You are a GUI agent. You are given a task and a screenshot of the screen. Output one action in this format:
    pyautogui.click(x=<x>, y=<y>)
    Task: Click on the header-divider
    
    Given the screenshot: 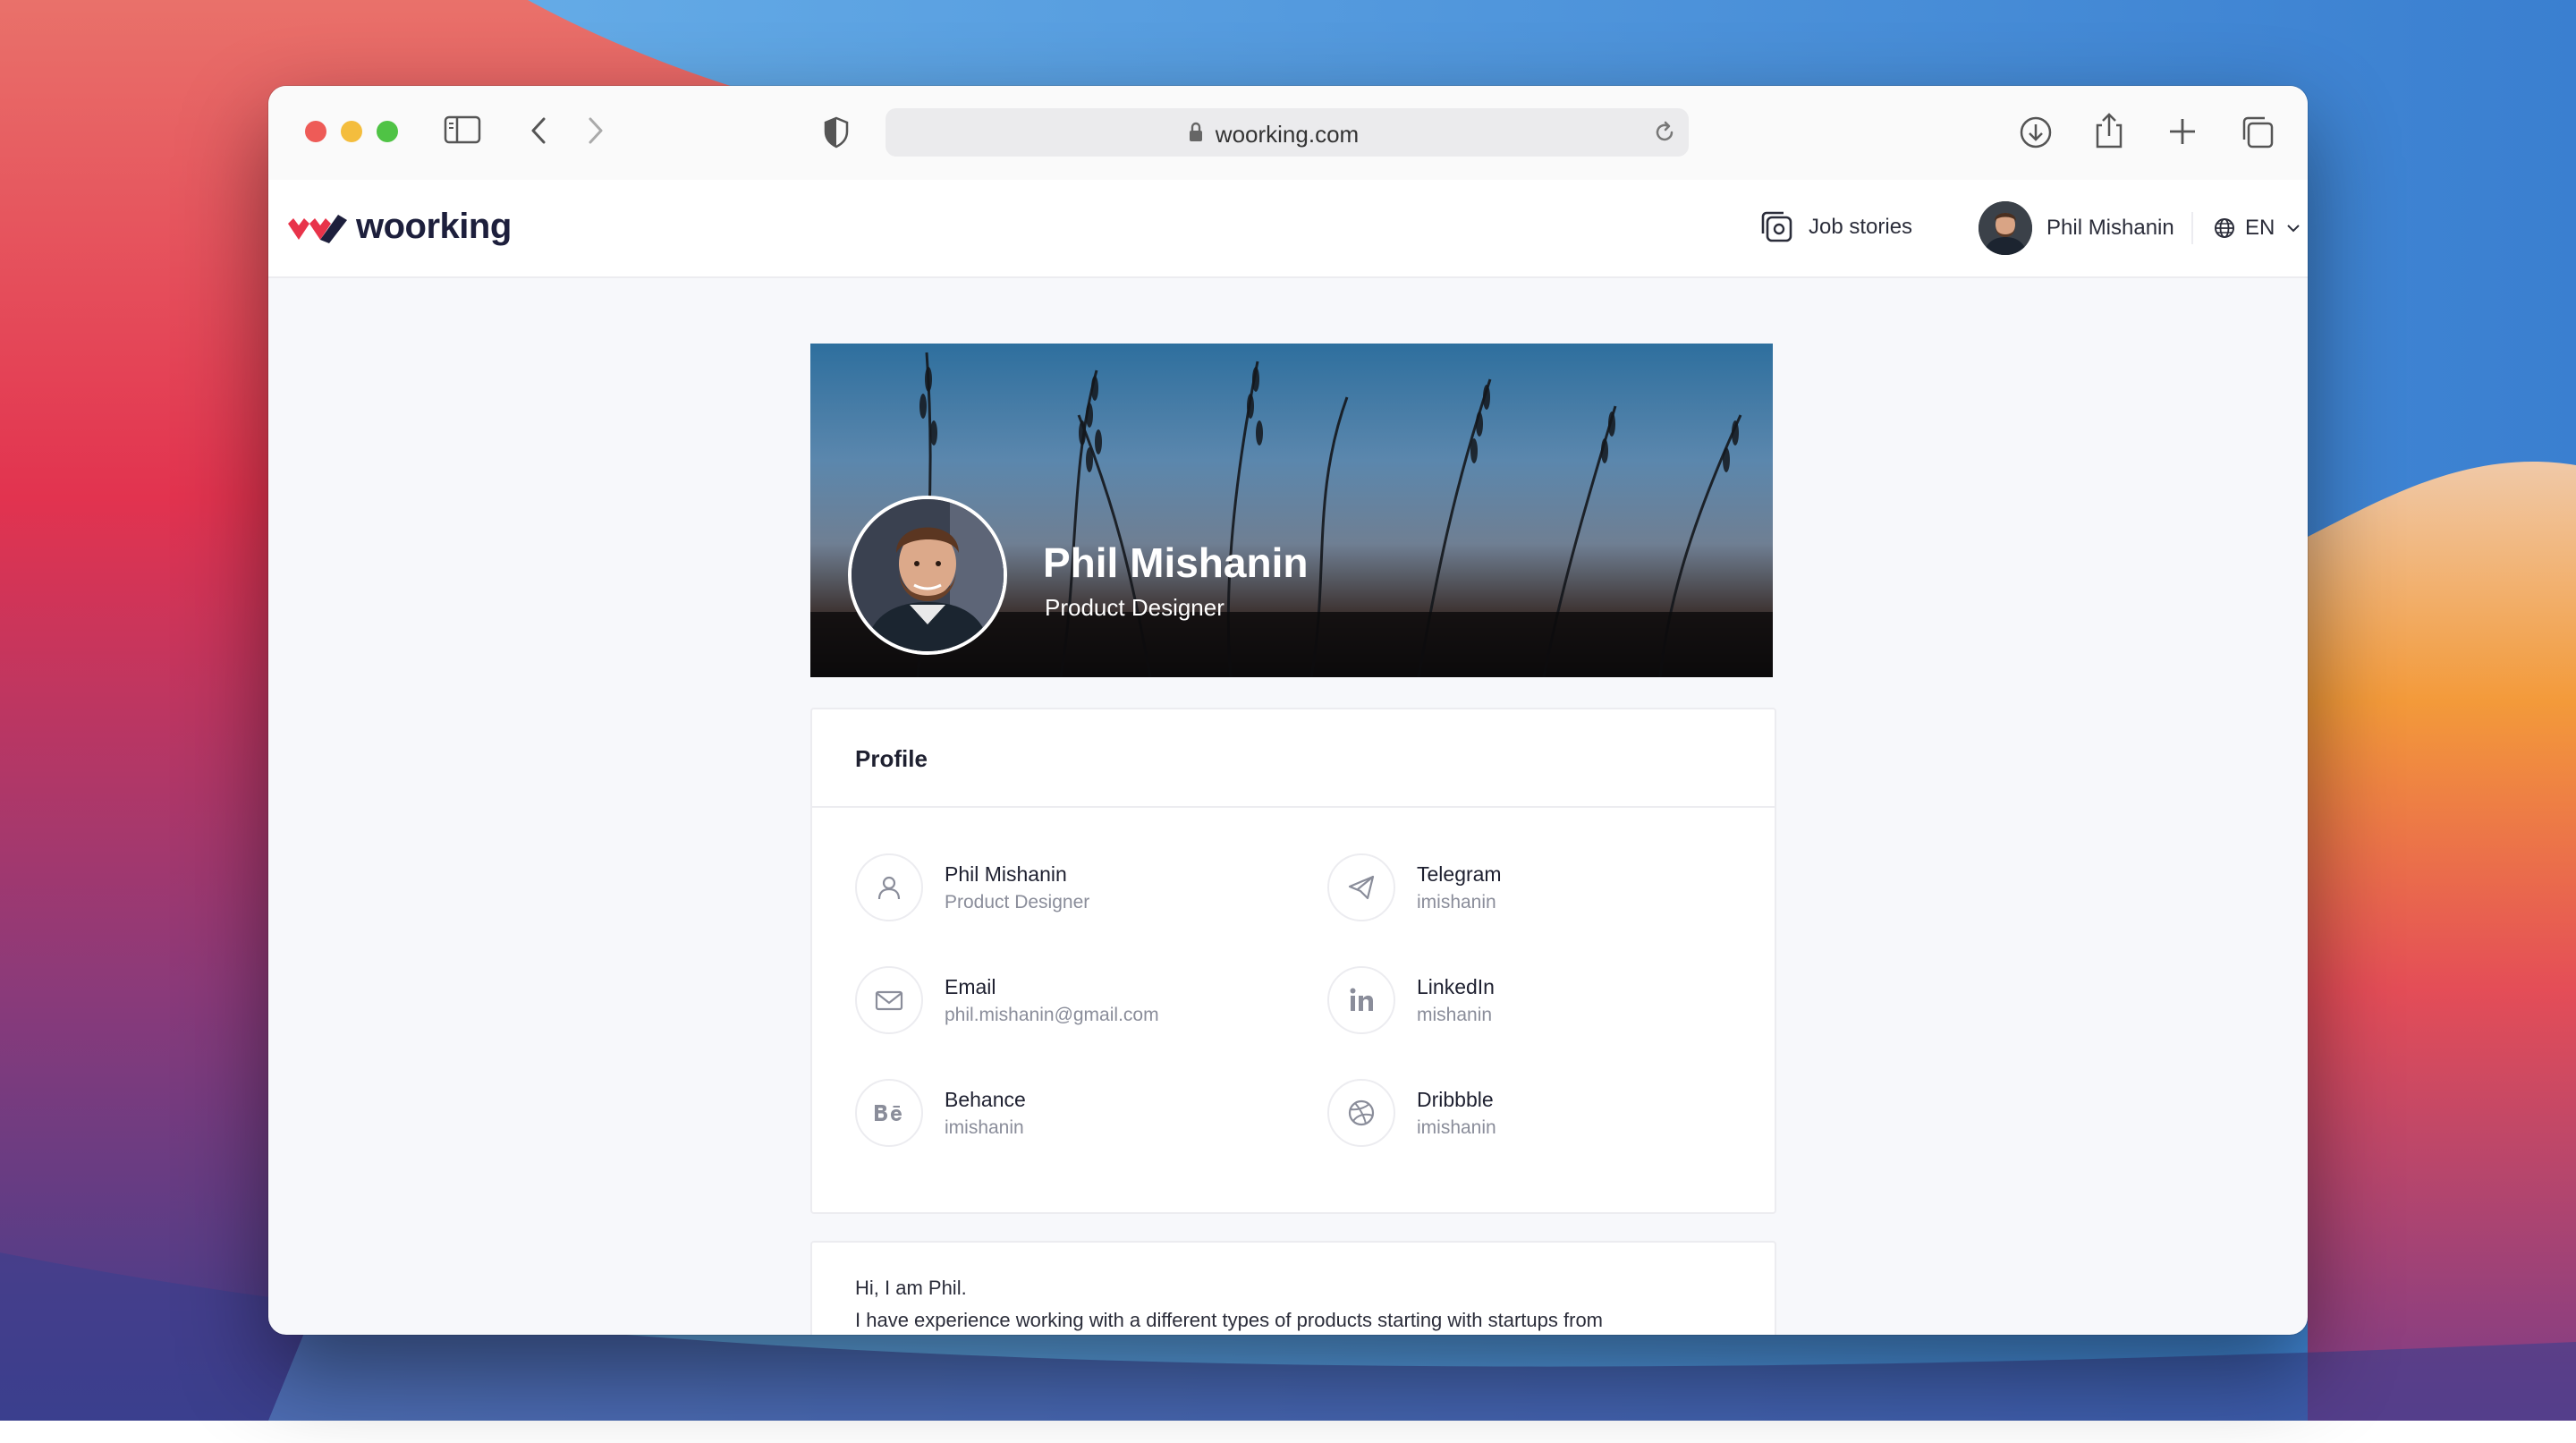 What is the action you would take?
    pyautogui.click(x=2192, y=228)
    